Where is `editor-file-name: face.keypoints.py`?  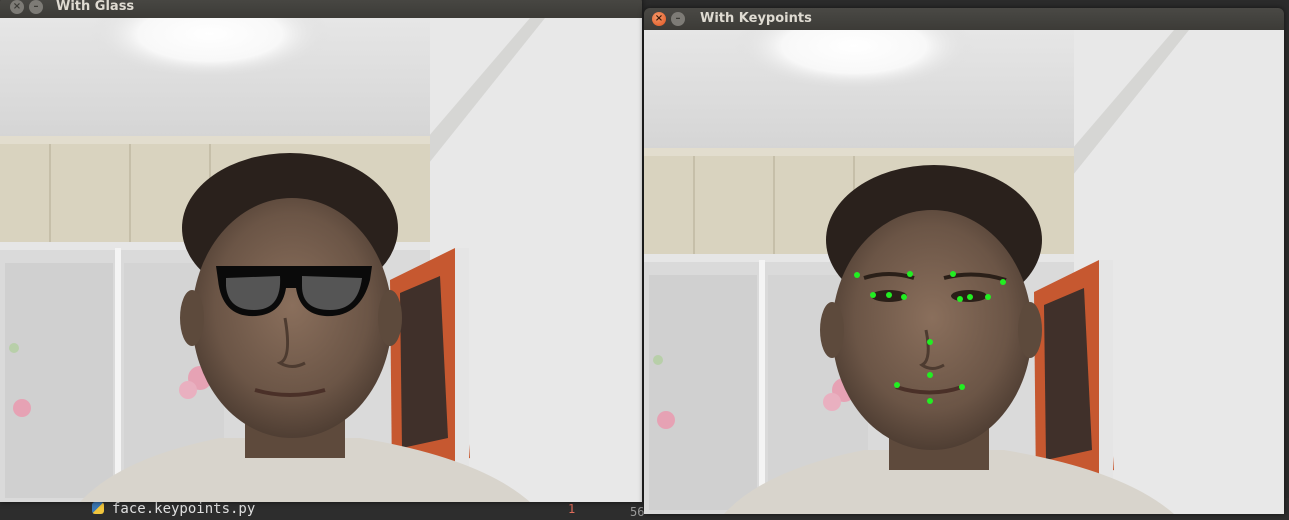 editor-file-name: face.keypoints.py is located at coordinates (184, 509).